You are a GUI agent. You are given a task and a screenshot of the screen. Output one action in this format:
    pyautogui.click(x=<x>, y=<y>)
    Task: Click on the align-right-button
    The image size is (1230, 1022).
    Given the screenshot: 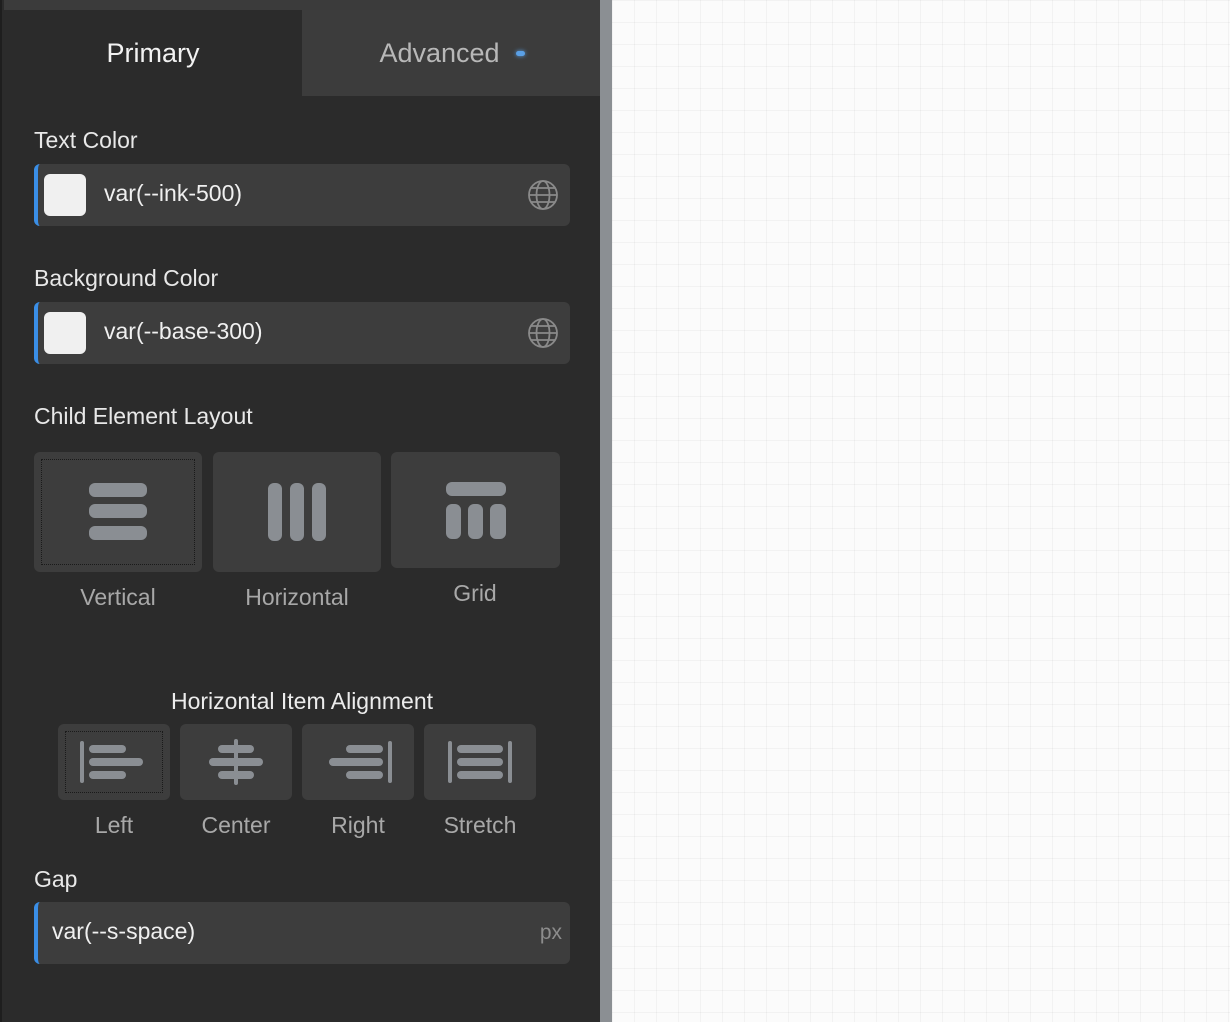 What is the action you would take?
    pyautogui.click(x=358, y=762)
    